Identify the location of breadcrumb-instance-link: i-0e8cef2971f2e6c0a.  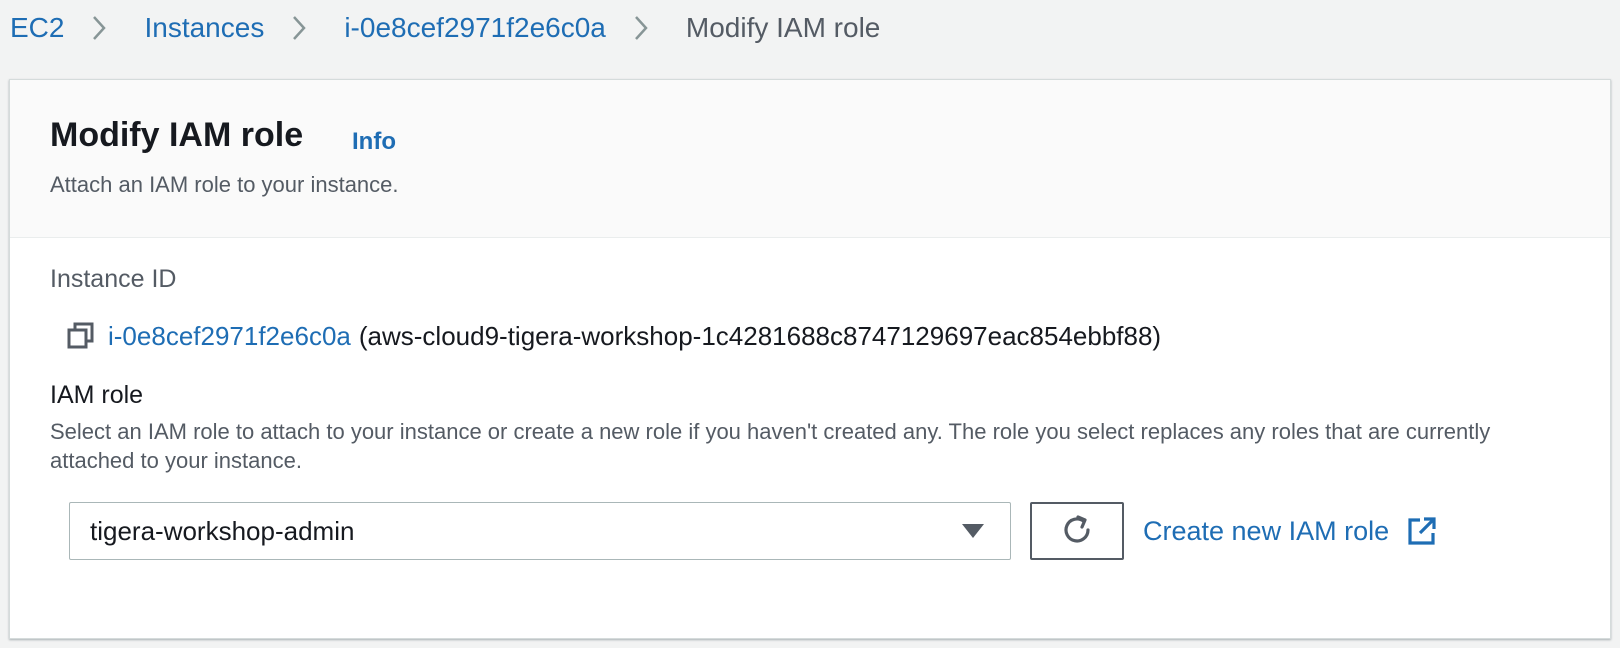
(475, 28).